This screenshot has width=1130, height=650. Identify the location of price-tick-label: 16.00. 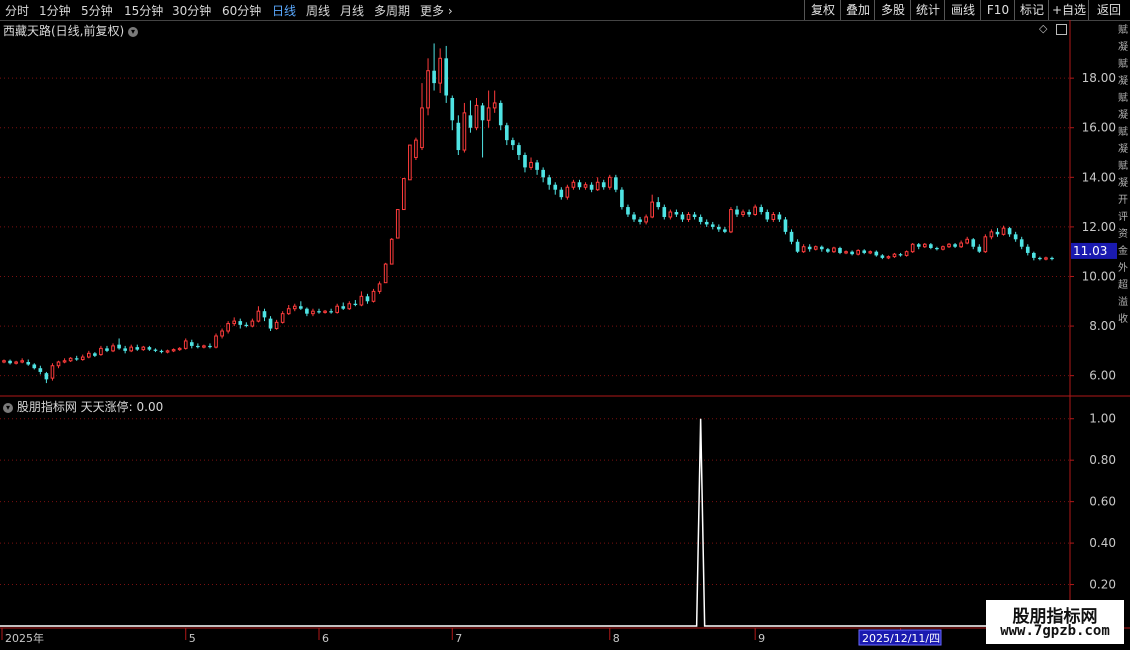
(1099, 128).